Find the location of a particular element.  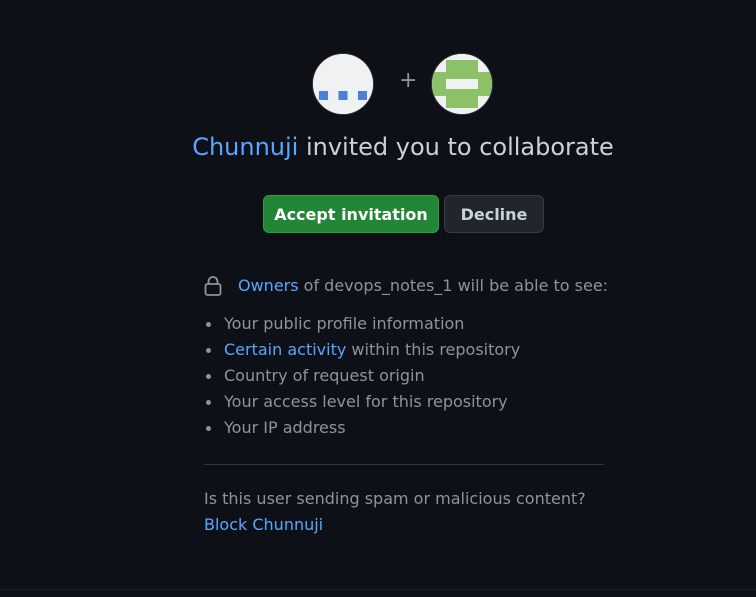

list-item: Country of request origin is located at coordinates (362, 376).